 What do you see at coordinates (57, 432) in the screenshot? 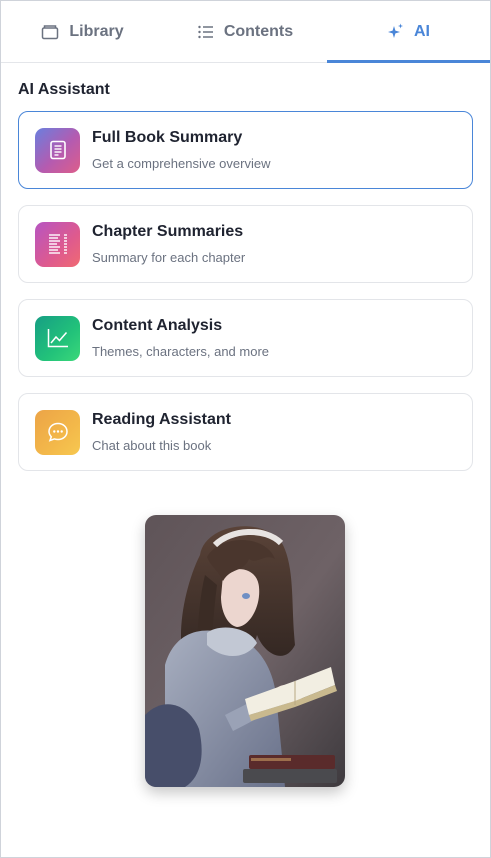
I see `chat-bubble-icon` at bounding box center [57, 432].